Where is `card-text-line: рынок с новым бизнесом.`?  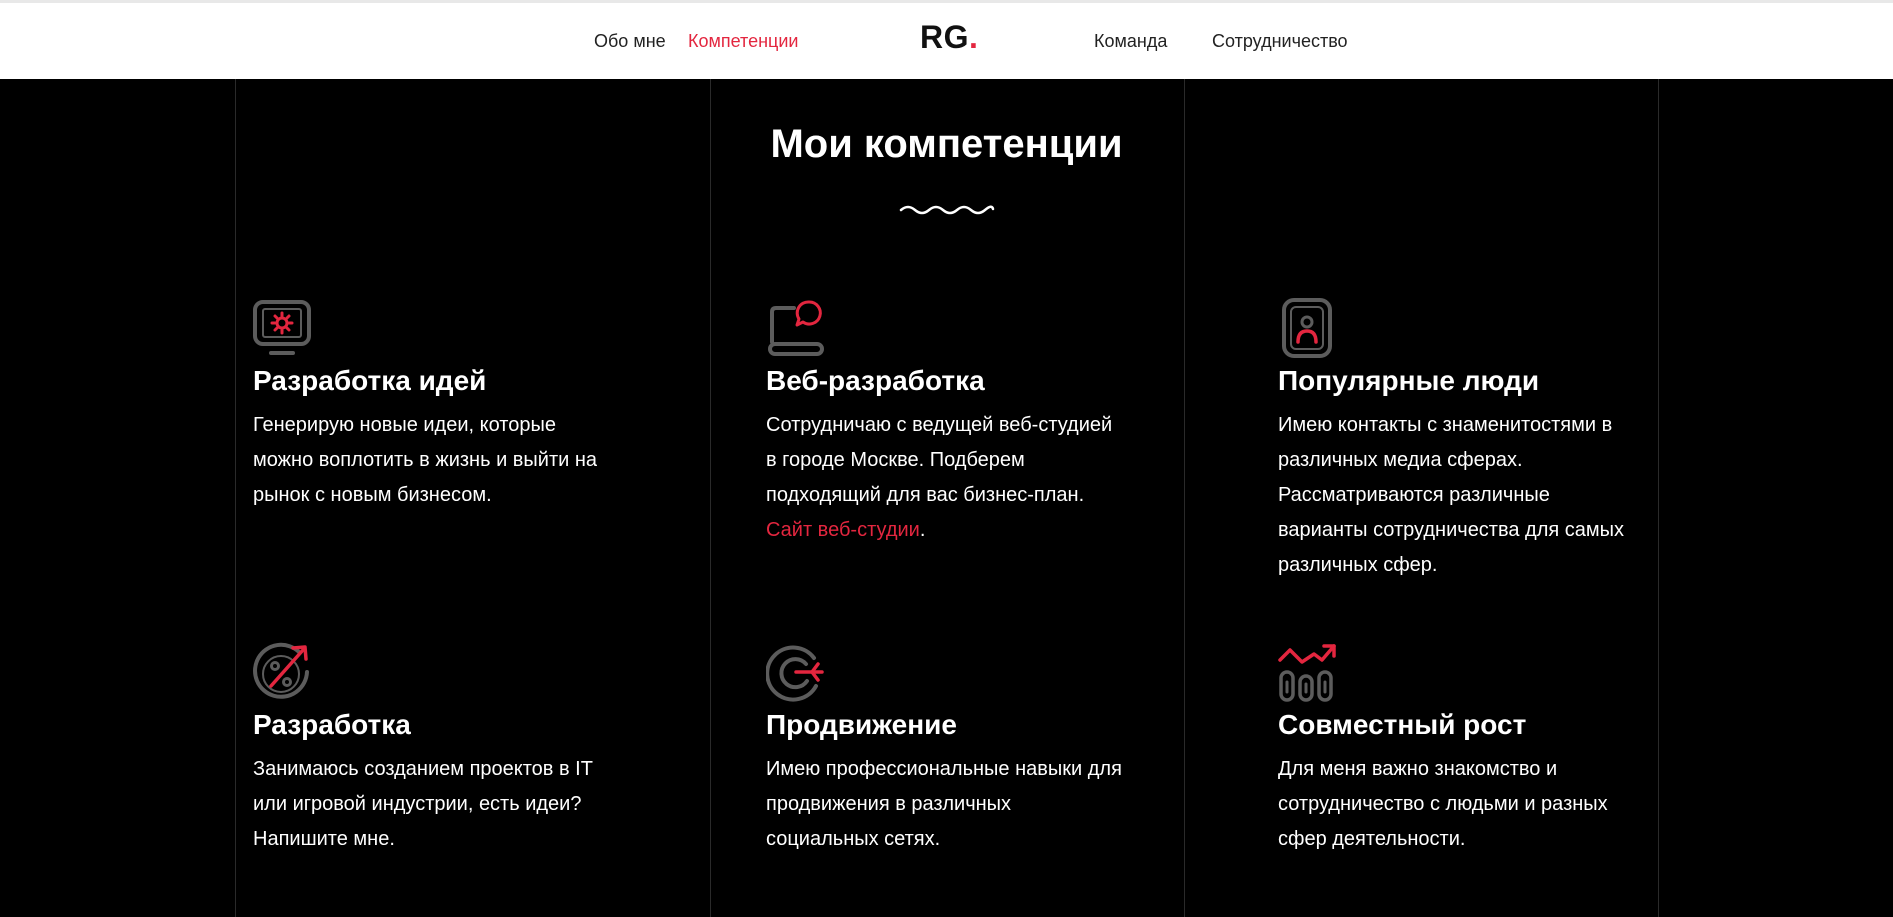
card-text-line: рынок с новым бизнесом. is located at coordinates (372, 495).